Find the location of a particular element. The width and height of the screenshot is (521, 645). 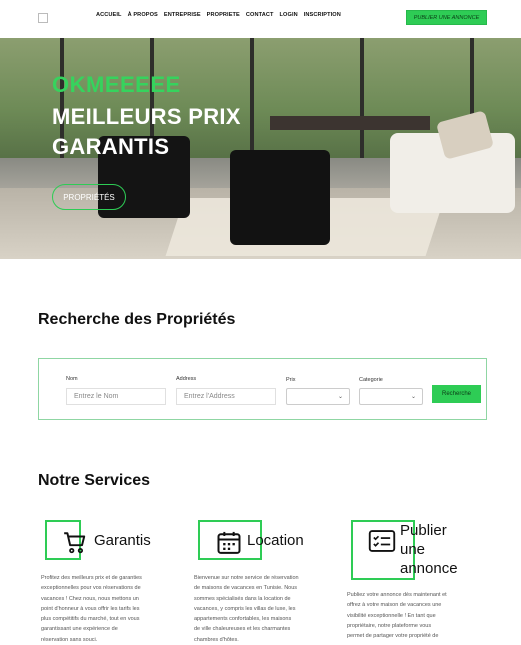

nav-inscription: INSCRIPTION is located at coordinates (322, 15).